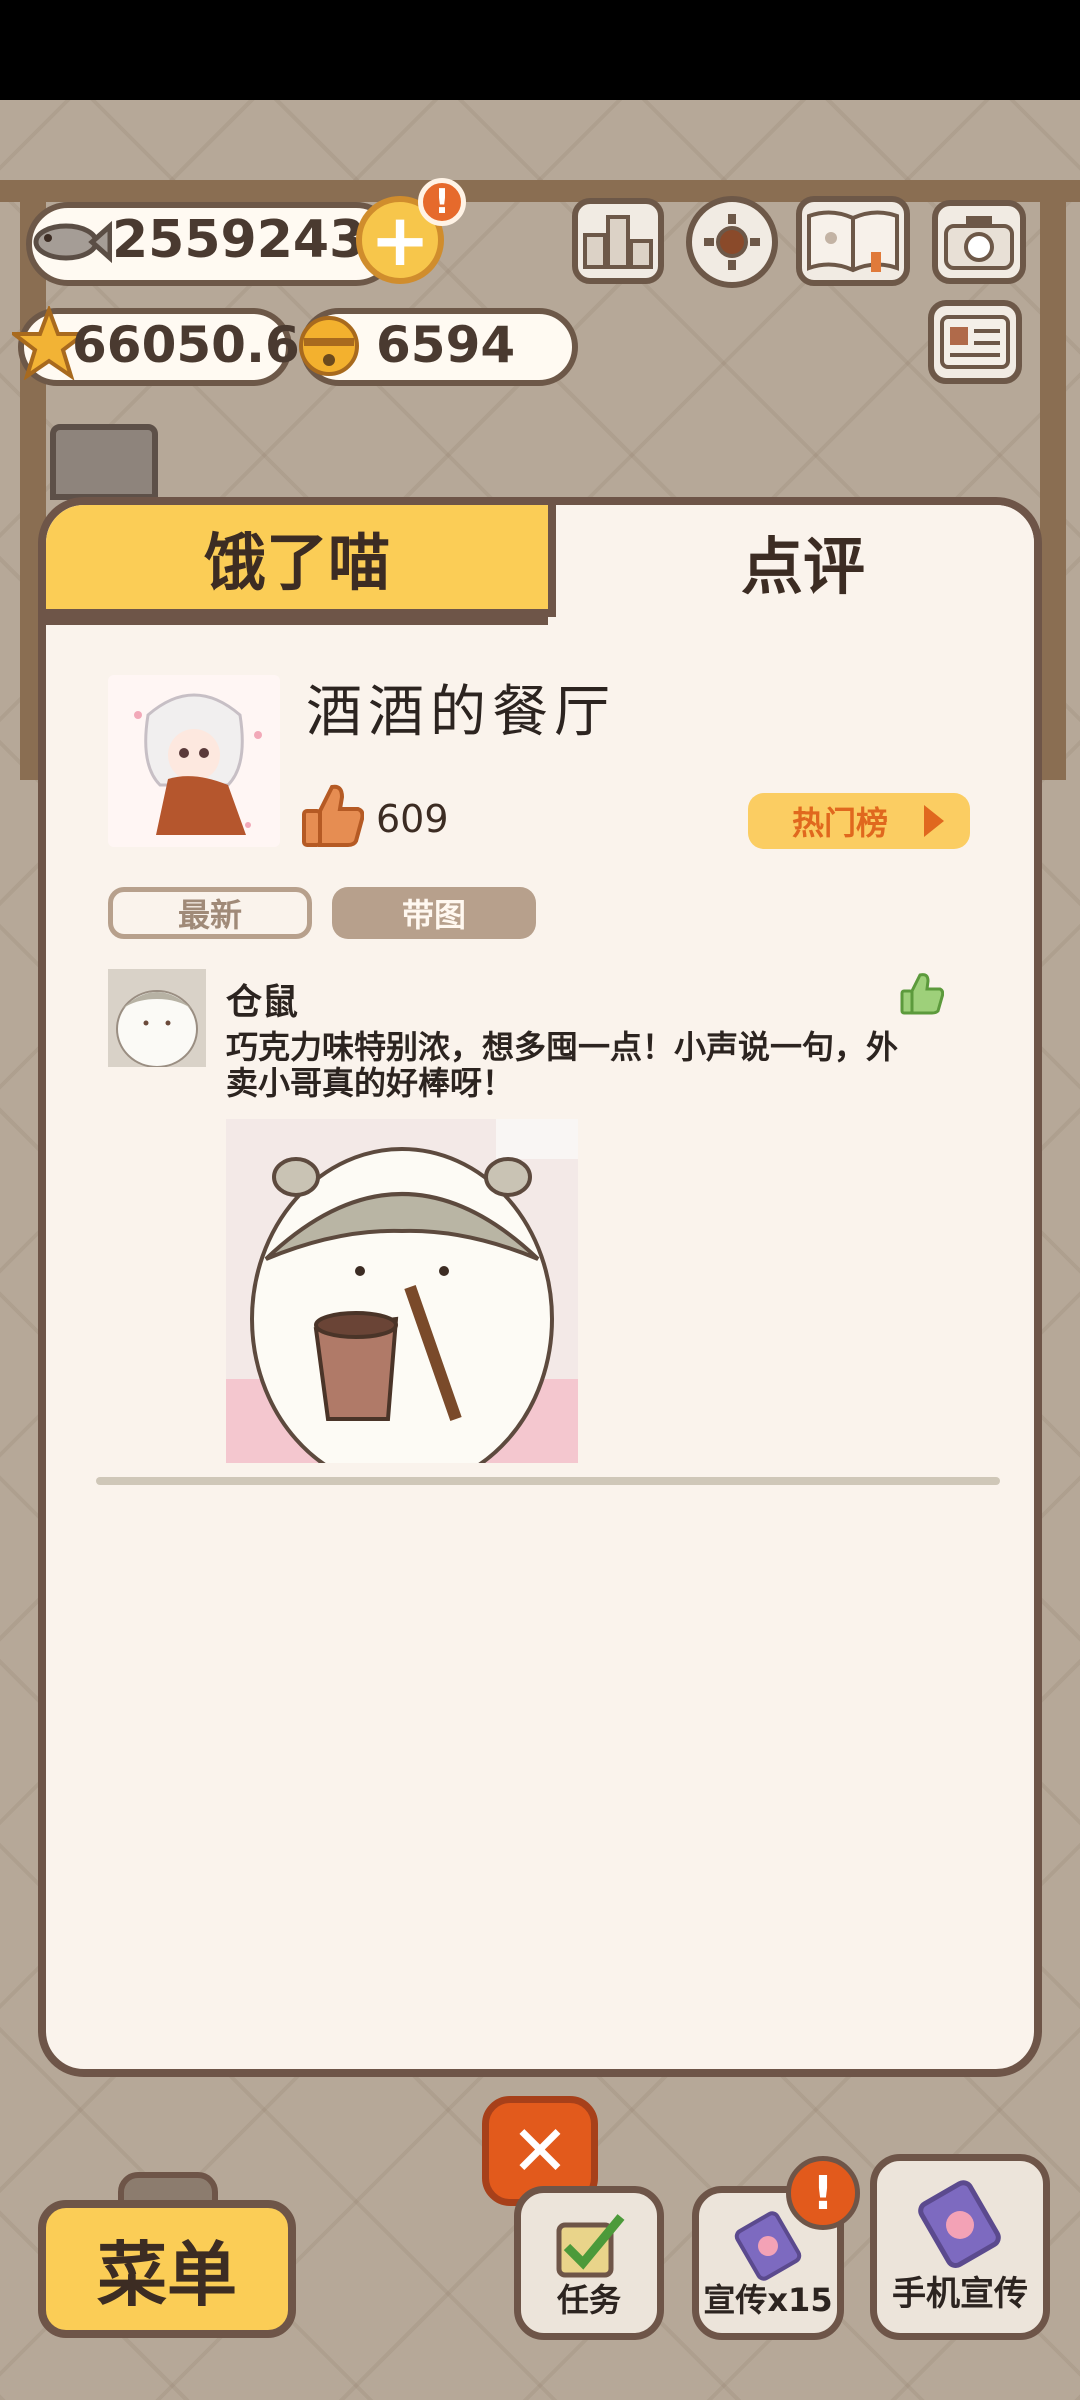 This screenshot has height=2400, width=1080. I want to click on hot-list-button: 热门榜, so click(859, 821).